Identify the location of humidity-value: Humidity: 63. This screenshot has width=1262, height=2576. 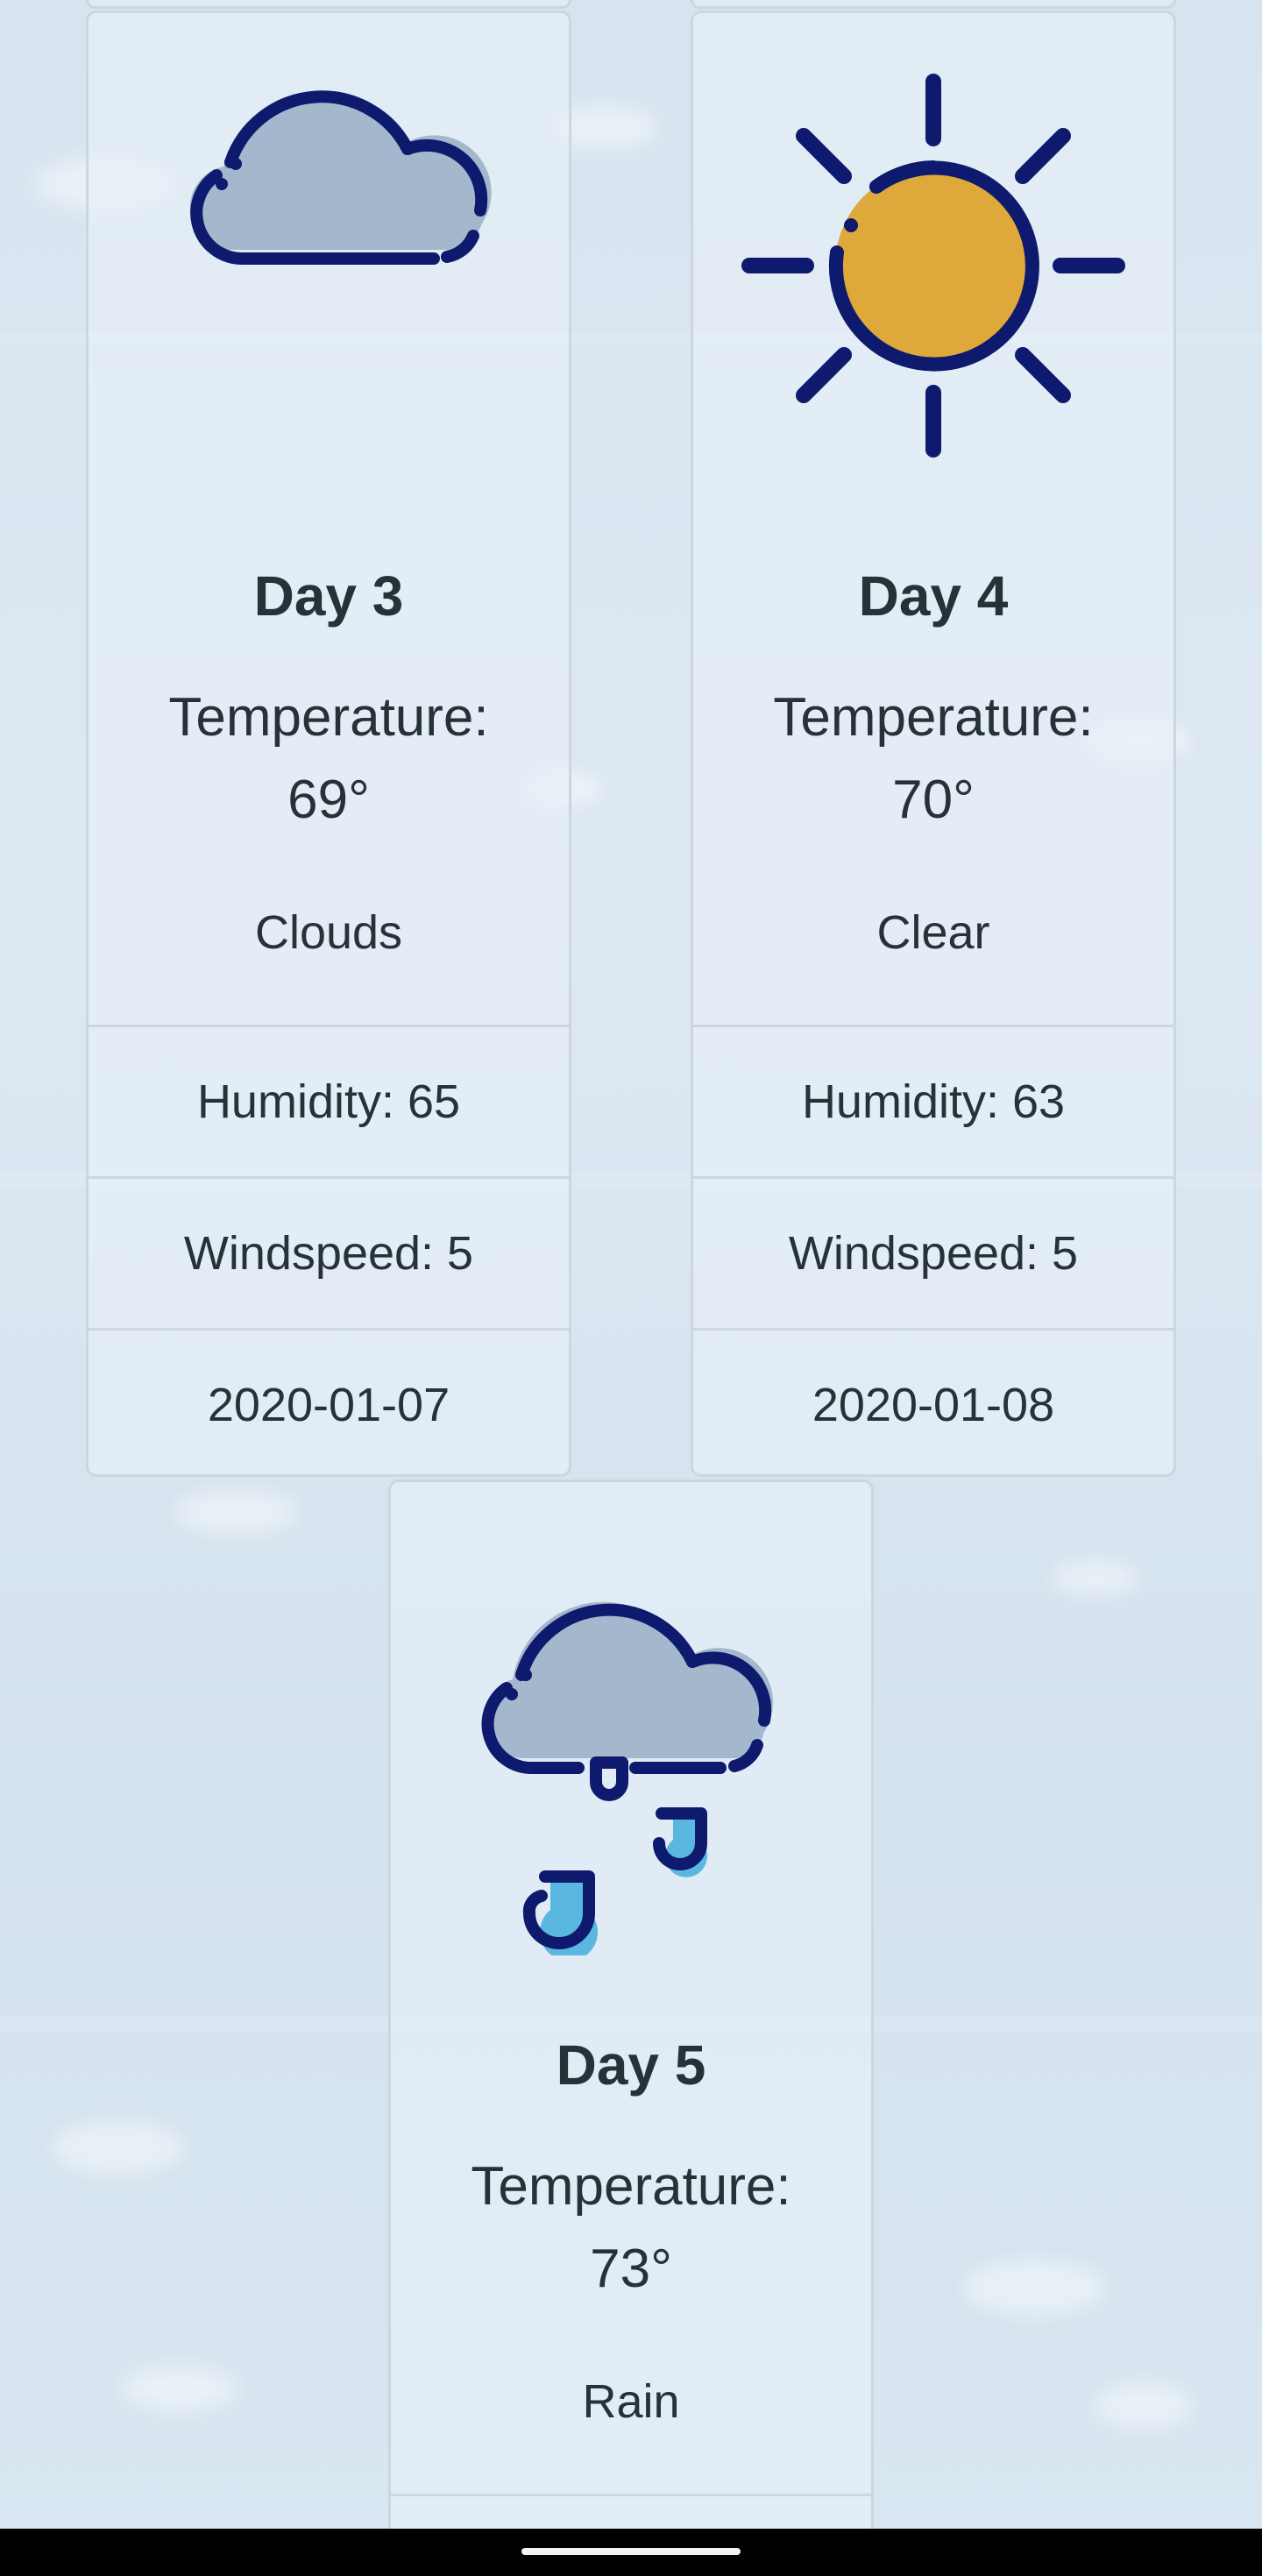
(933, 1101).